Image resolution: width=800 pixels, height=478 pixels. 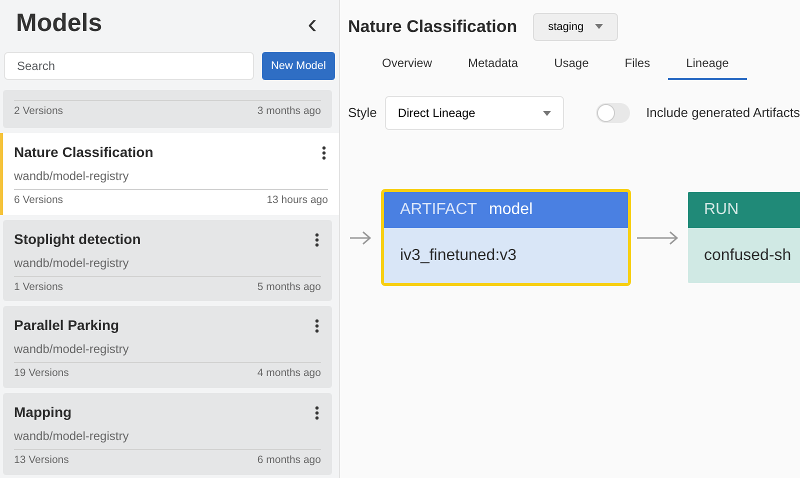 I want to click on collapse-button: ‹, so click(x=312, y=24).